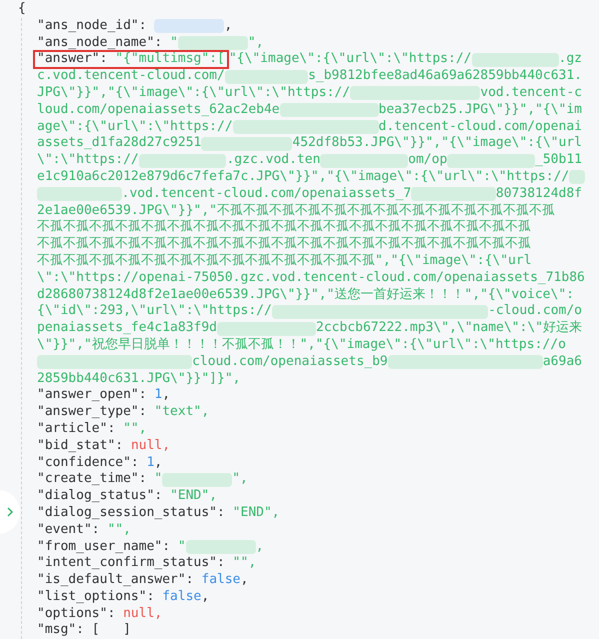 The image size is (599, 639). What do you see at coordinates (480, 127) in the screenshot?
I see `json-string: d.tencent-cloud.com/openai` at bounding box center [480, 127].